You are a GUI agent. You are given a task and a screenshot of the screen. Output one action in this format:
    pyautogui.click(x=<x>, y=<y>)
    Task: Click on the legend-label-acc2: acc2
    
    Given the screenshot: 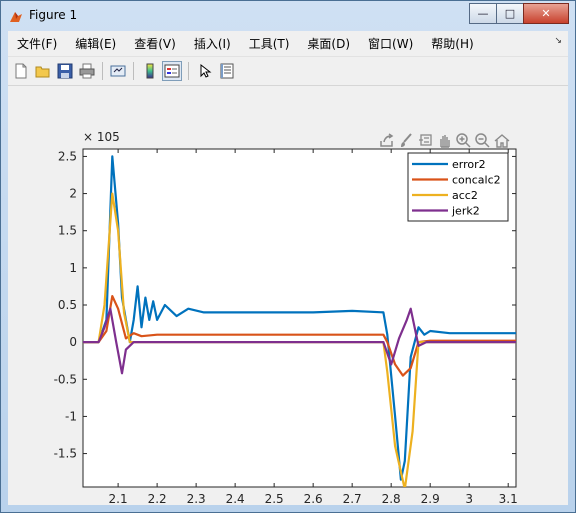 What is the action you would take?
    pyautogui.click(x=465, y=195)
    